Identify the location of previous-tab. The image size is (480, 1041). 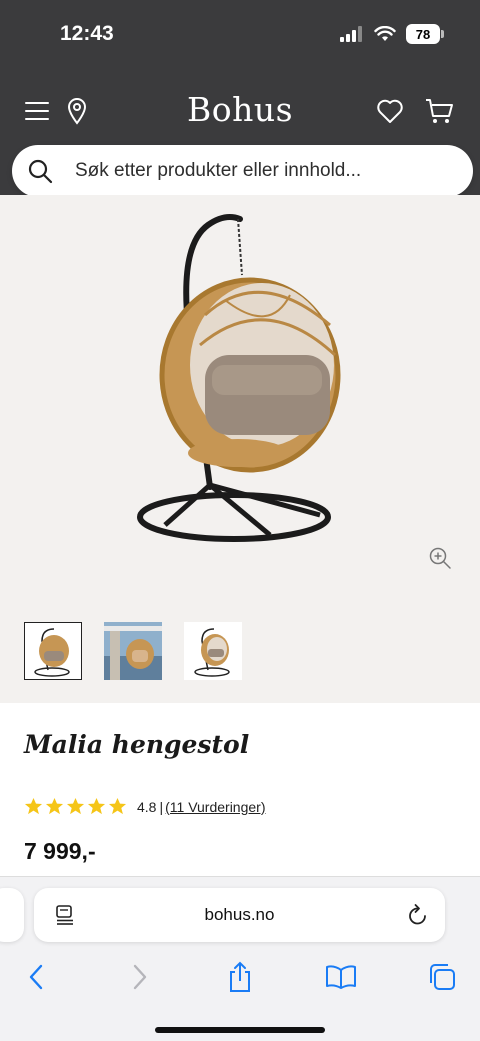
(12, 915).